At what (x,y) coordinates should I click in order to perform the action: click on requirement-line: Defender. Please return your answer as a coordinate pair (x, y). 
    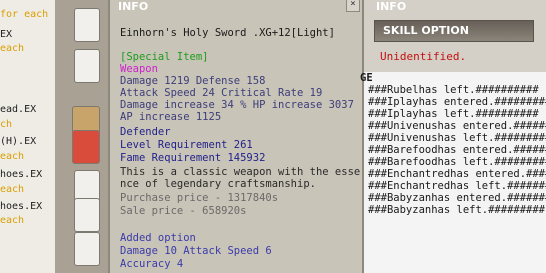
    Looking at the image, I should click on (145, 132).